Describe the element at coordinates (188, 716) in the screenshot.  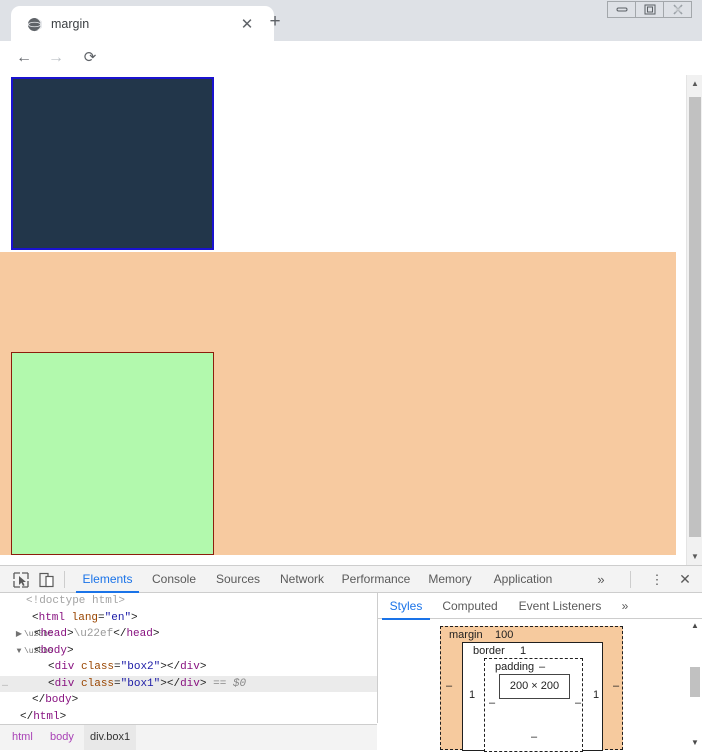
I see `dom-line-html-close: </html>` at that location.